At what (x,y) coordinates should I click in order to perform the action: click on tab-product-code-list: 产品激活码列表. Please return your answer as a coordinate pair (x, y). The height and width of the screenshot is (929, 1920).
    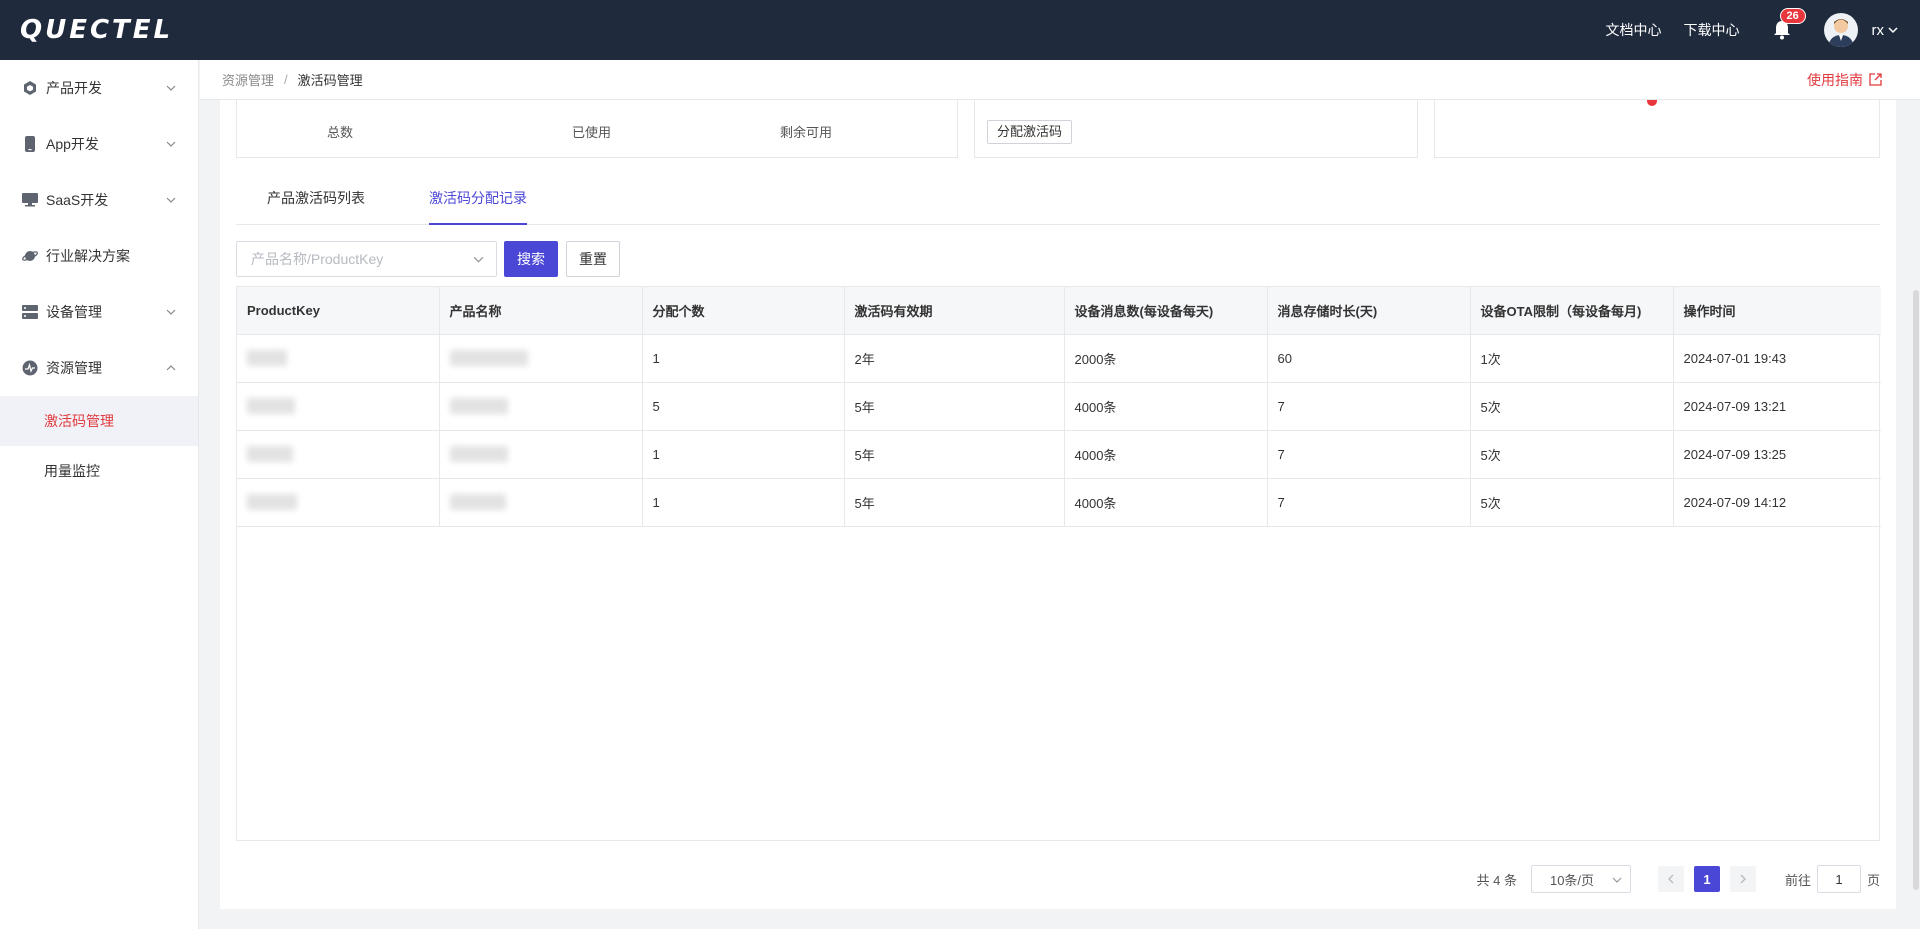
    Looking at the image, I should click on (316, 201).